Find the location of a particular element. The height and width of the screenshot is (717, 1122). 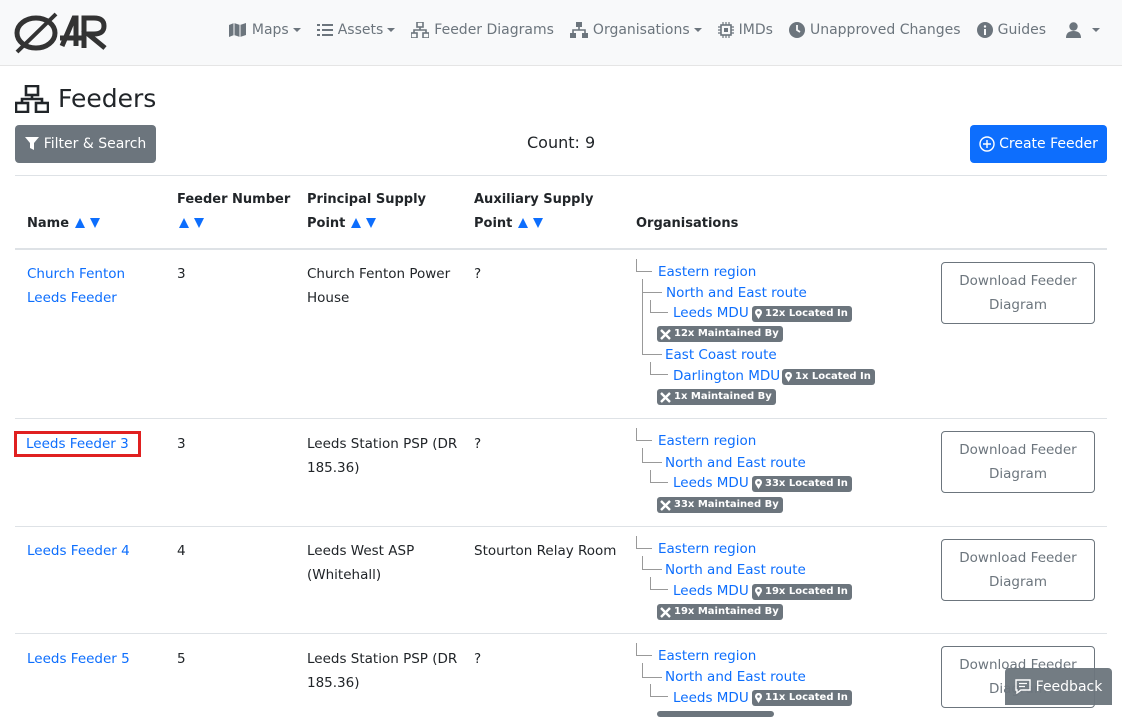

nav-unapproved-changes: Unapproved Changes is located at coordinates (874, 30).